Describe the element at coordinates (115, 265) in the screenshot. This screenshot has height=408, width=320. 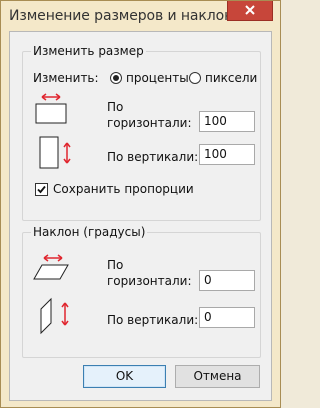
I see `skew-horizontal-label-line1: По` at that location.